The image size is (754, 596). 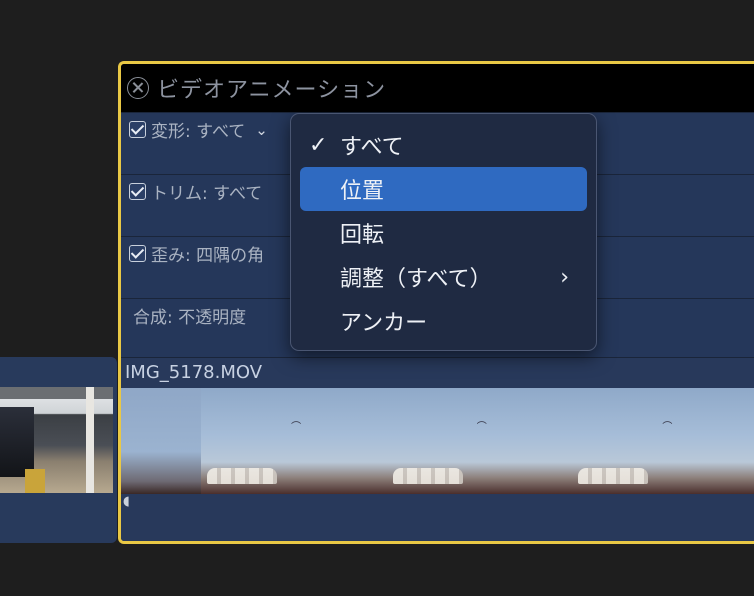 I want to click on row-label-wrap: 歪み: 四隅の角, so click(x=196, y=253).